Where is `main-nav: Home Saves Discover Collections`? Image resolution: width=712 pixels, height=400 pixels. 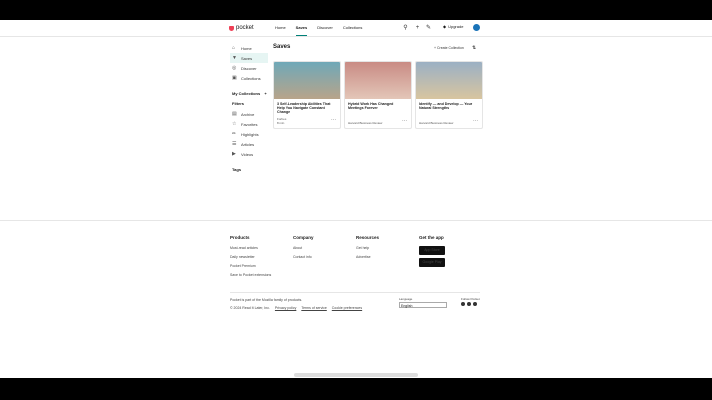 main-nav: Home Saves Discover Collections is located at coordinates (318, 28).